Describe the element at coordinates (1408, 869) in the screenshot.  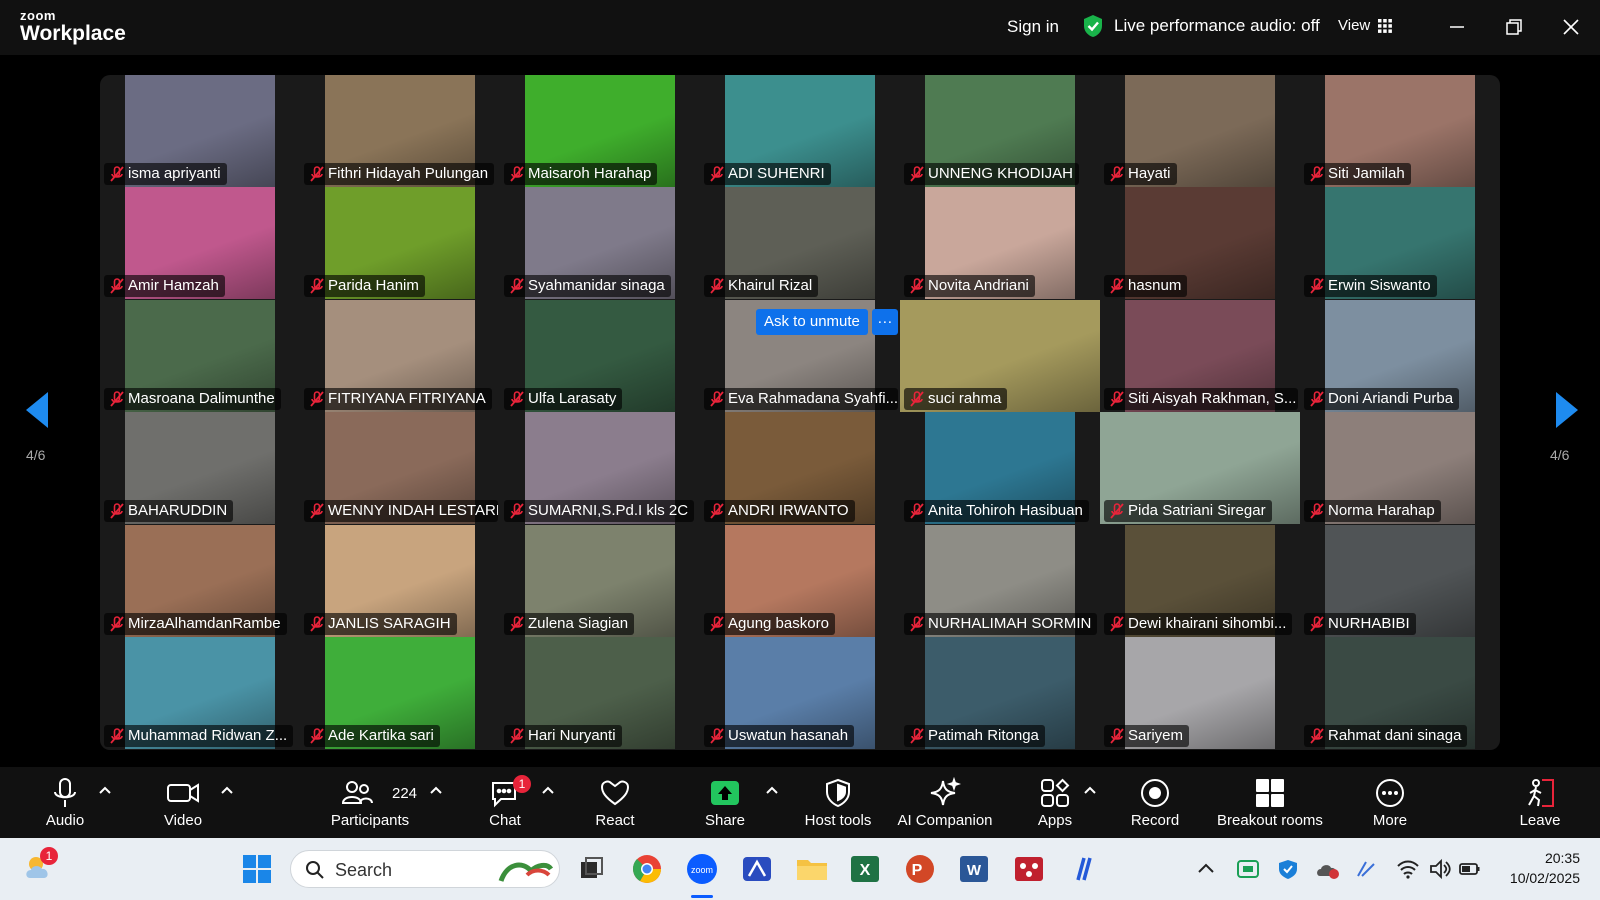
I see `wifi-icon` at that location.